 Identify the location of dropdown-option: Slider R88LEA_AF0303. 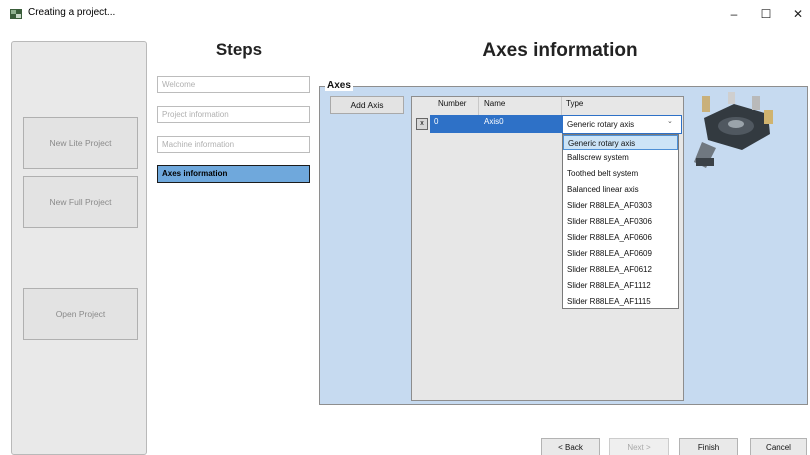
(620, 205).